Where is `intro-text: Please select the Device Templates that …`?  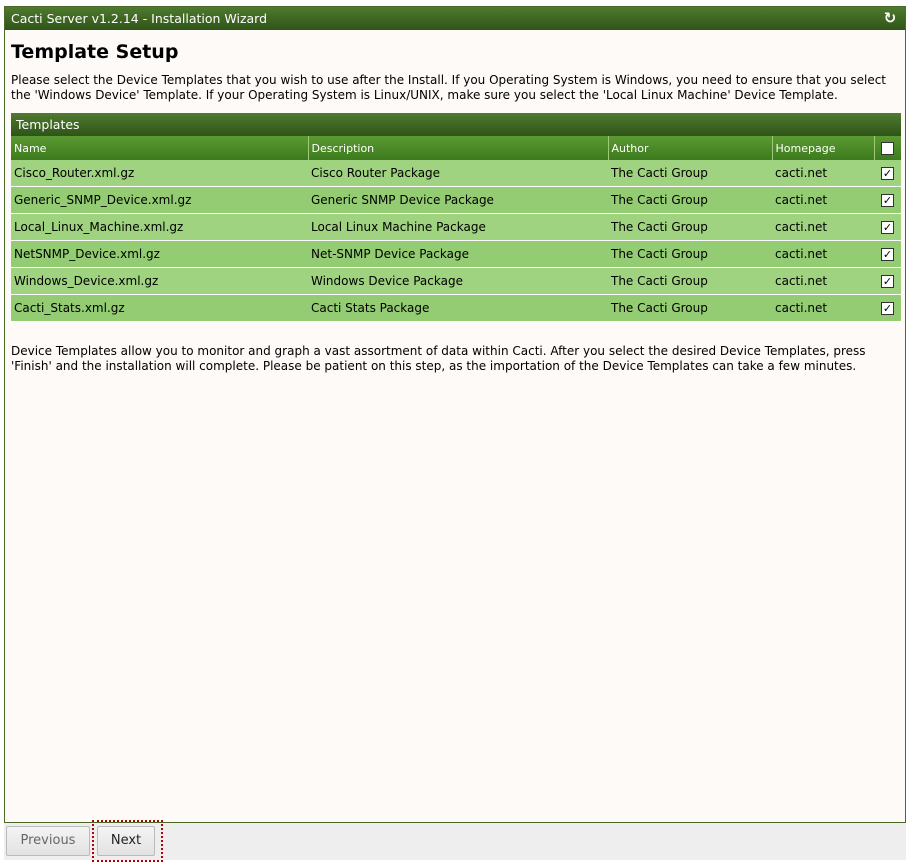 intro-text: Please select the Device Templates that … is located at coordinates (449, 87).